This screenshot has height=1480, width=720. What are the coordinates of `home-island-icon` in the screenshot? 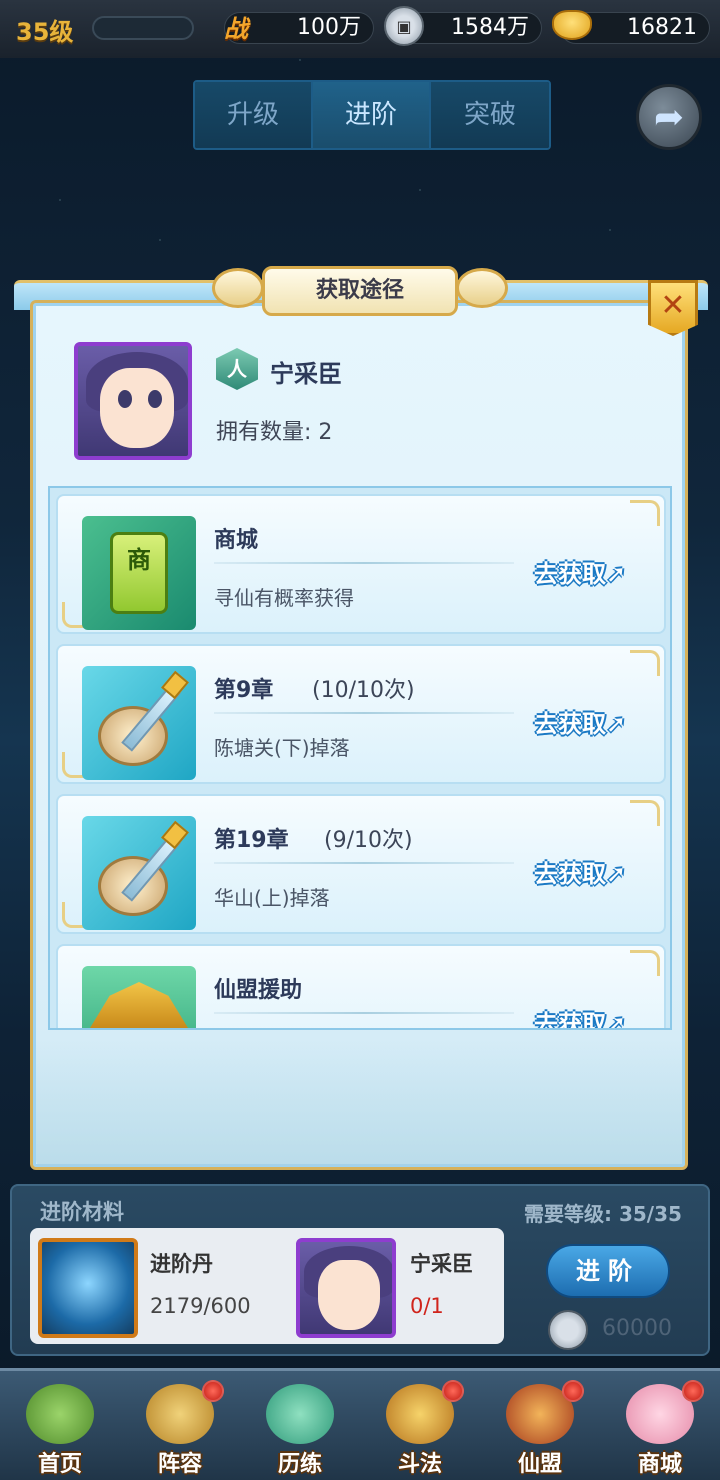 It's located at (60, 1414).